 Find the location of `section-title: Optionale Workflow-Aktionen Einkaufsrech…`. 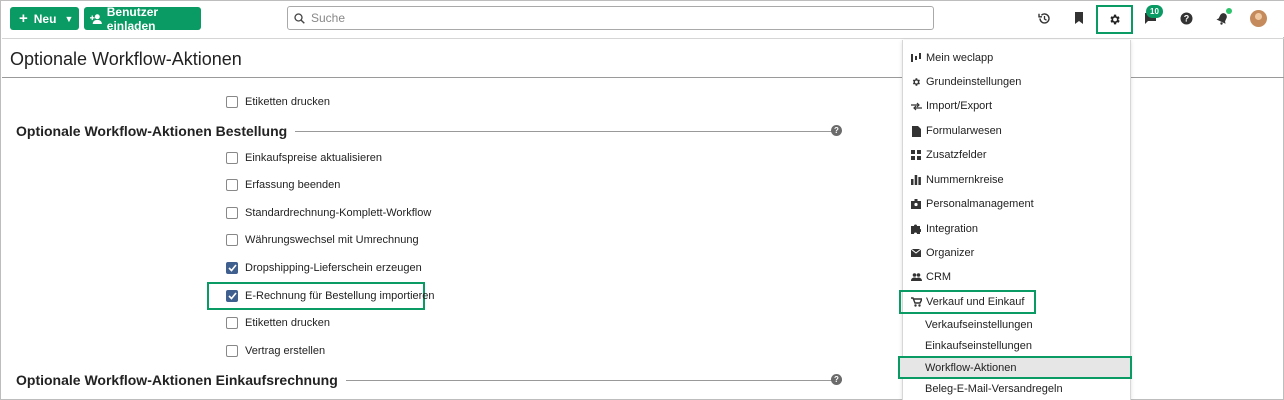

section-title: Optionale Workflow-Aktionen Einkaufsrech… is located at coordinates (177, 380).